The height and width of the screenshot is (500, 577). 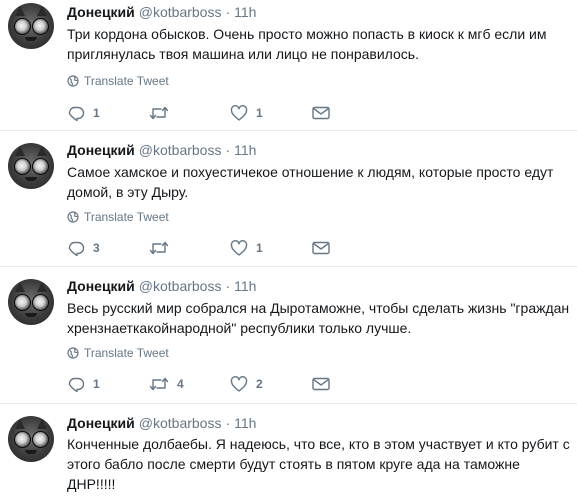 I want to click on like-count: 2, so click(x=259, y=384).